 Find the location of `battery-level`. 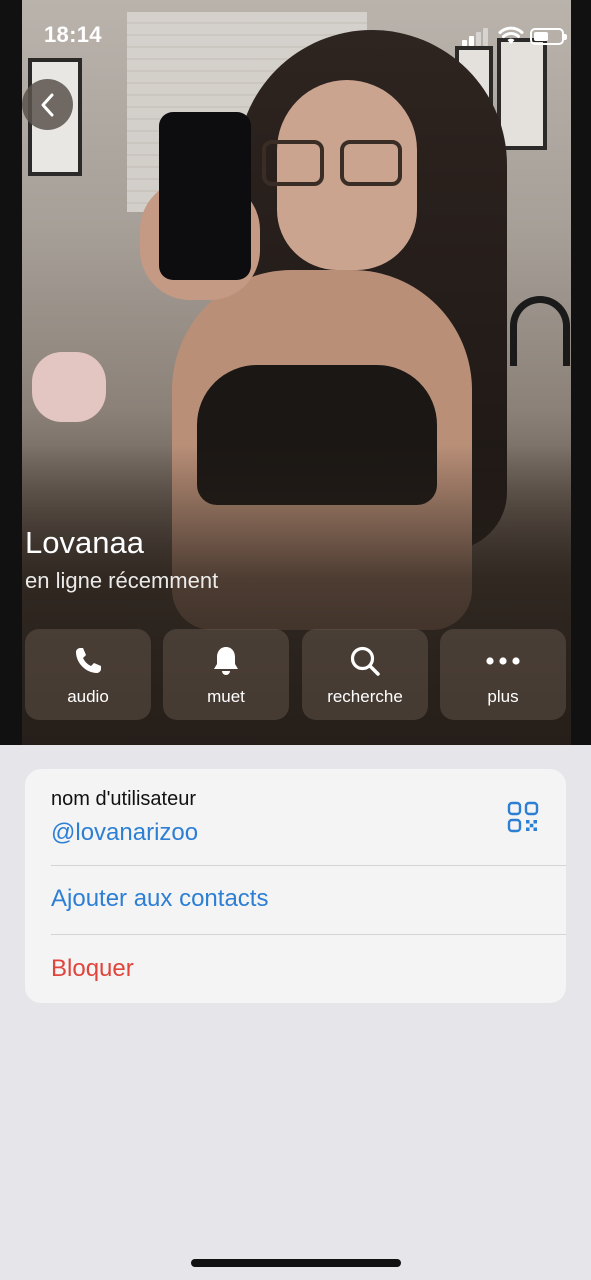

battery-level is located at coordinates (541, 36).